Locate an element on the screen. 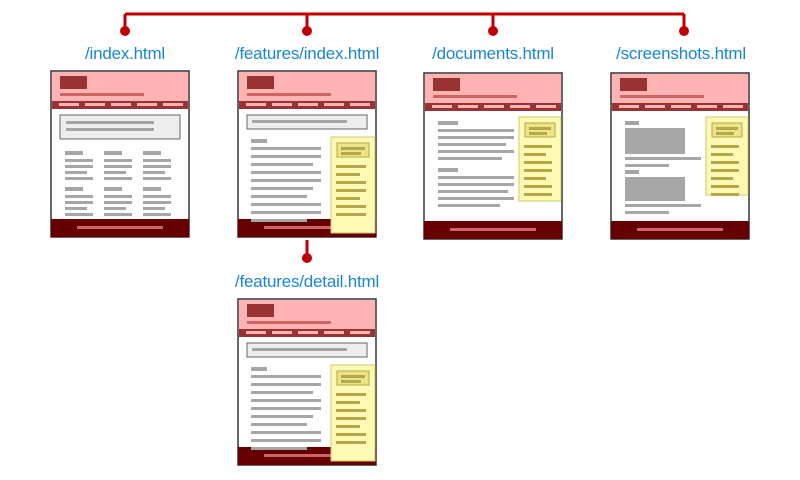 The width and height of the screenshot is (800, 480). page-thumbnail-index is located at coordinates (120, 154).